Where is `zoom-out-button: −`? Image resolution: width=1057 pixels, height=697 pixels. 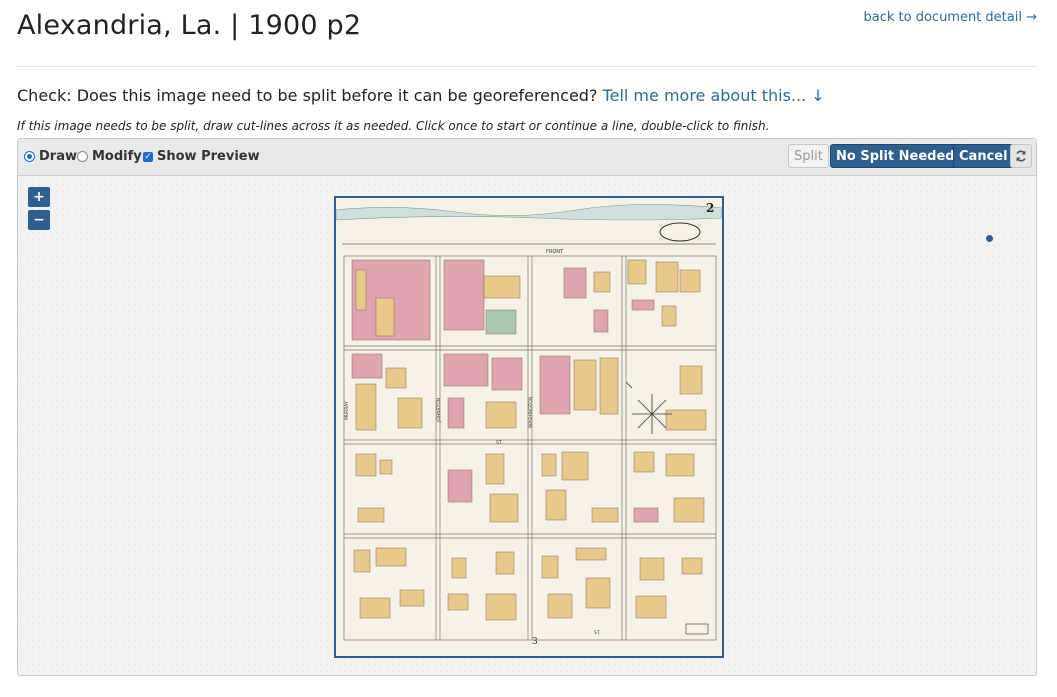 zoom-out-button: − is located at coordinates (39, 220).